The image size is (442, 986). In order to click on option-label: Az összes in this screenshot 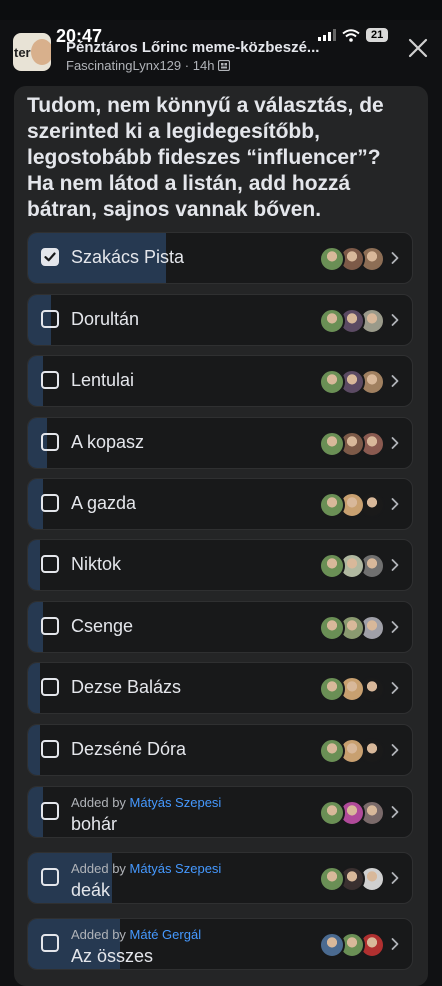, I will do `click(112, 956)`.